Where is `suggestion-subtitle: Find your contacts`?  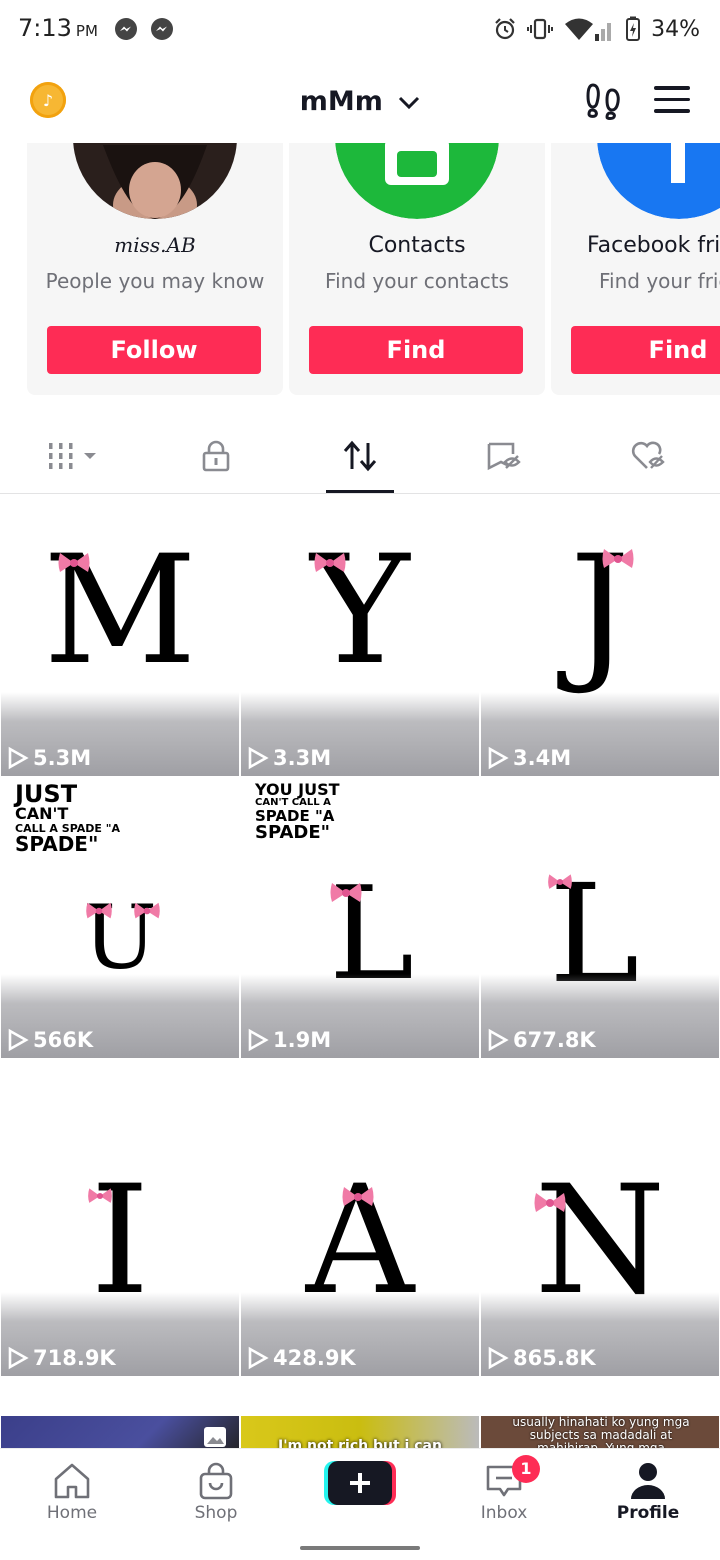 suggestion-subtitle: Find your contacts is located at coordinates (417, 281).